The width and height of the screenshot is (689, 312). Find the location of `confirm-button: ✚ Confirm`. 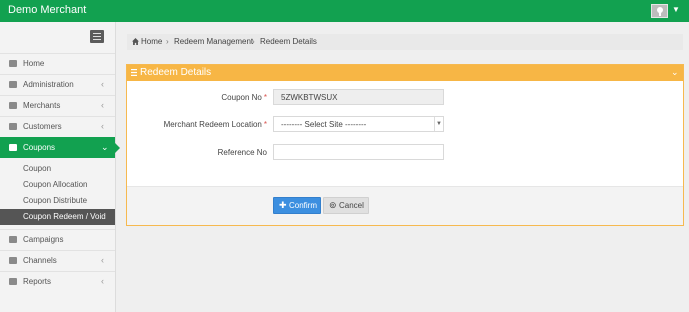

confirm-button: ✚ Confirm is located at coordinates (297, 205).